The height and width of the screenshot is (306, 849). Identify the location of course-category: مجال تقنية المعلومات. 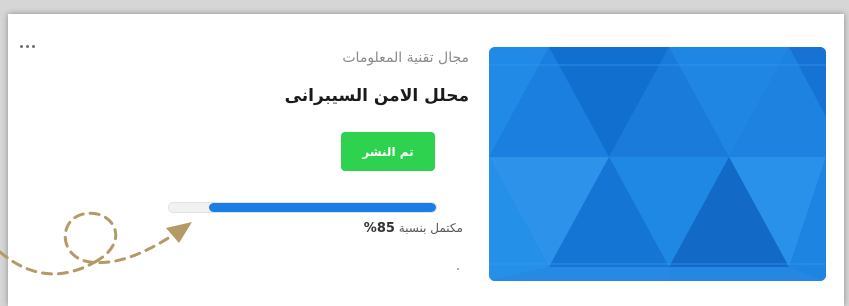
(405, 58).